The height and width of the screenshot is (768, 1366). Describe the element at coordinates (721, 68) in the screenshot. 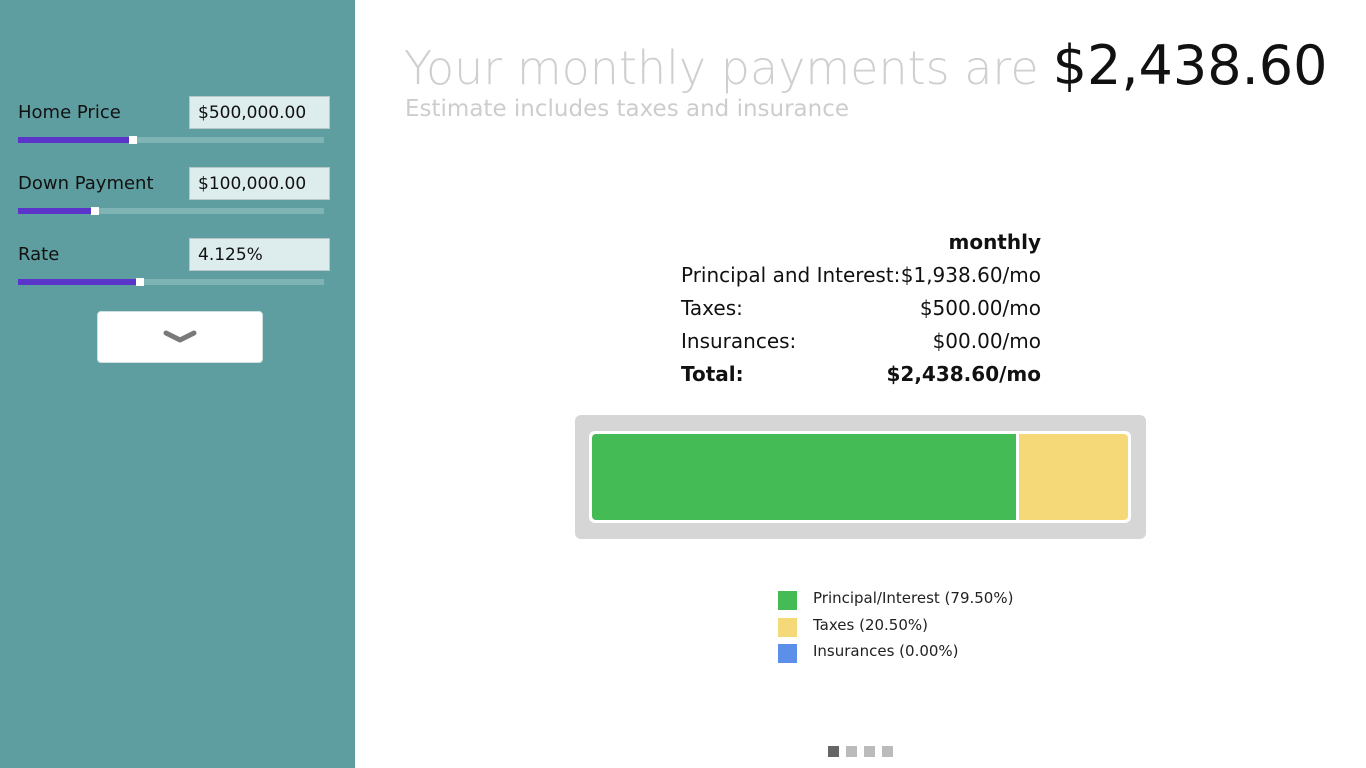

I see `headline-prefix: Your monthly payments are` at that location.